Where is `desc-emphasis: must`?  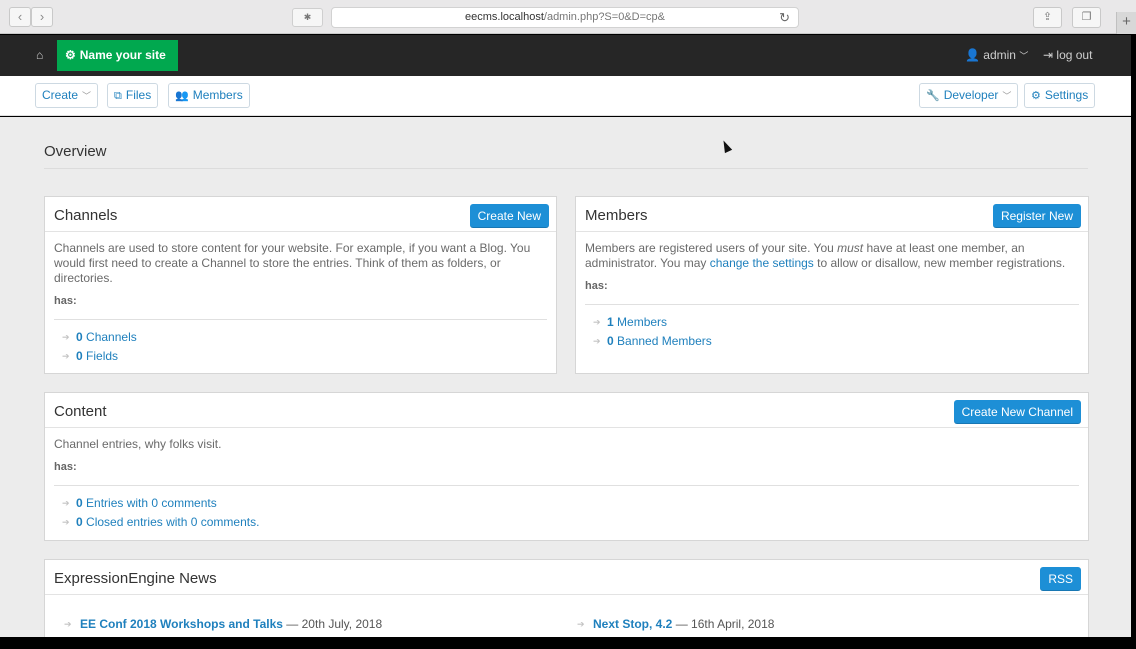 desc-emphasis: must is located at coordinates (850, 248).